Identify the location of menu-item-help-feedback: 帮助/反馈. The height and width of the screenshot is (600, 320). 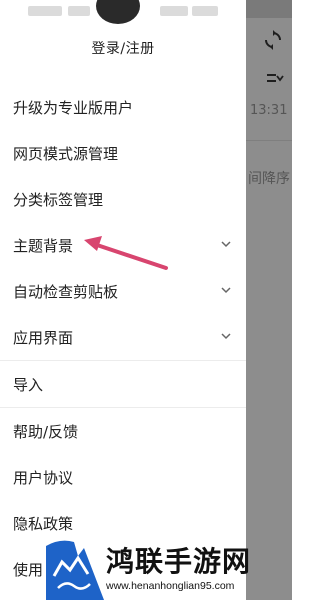
(123, 431).